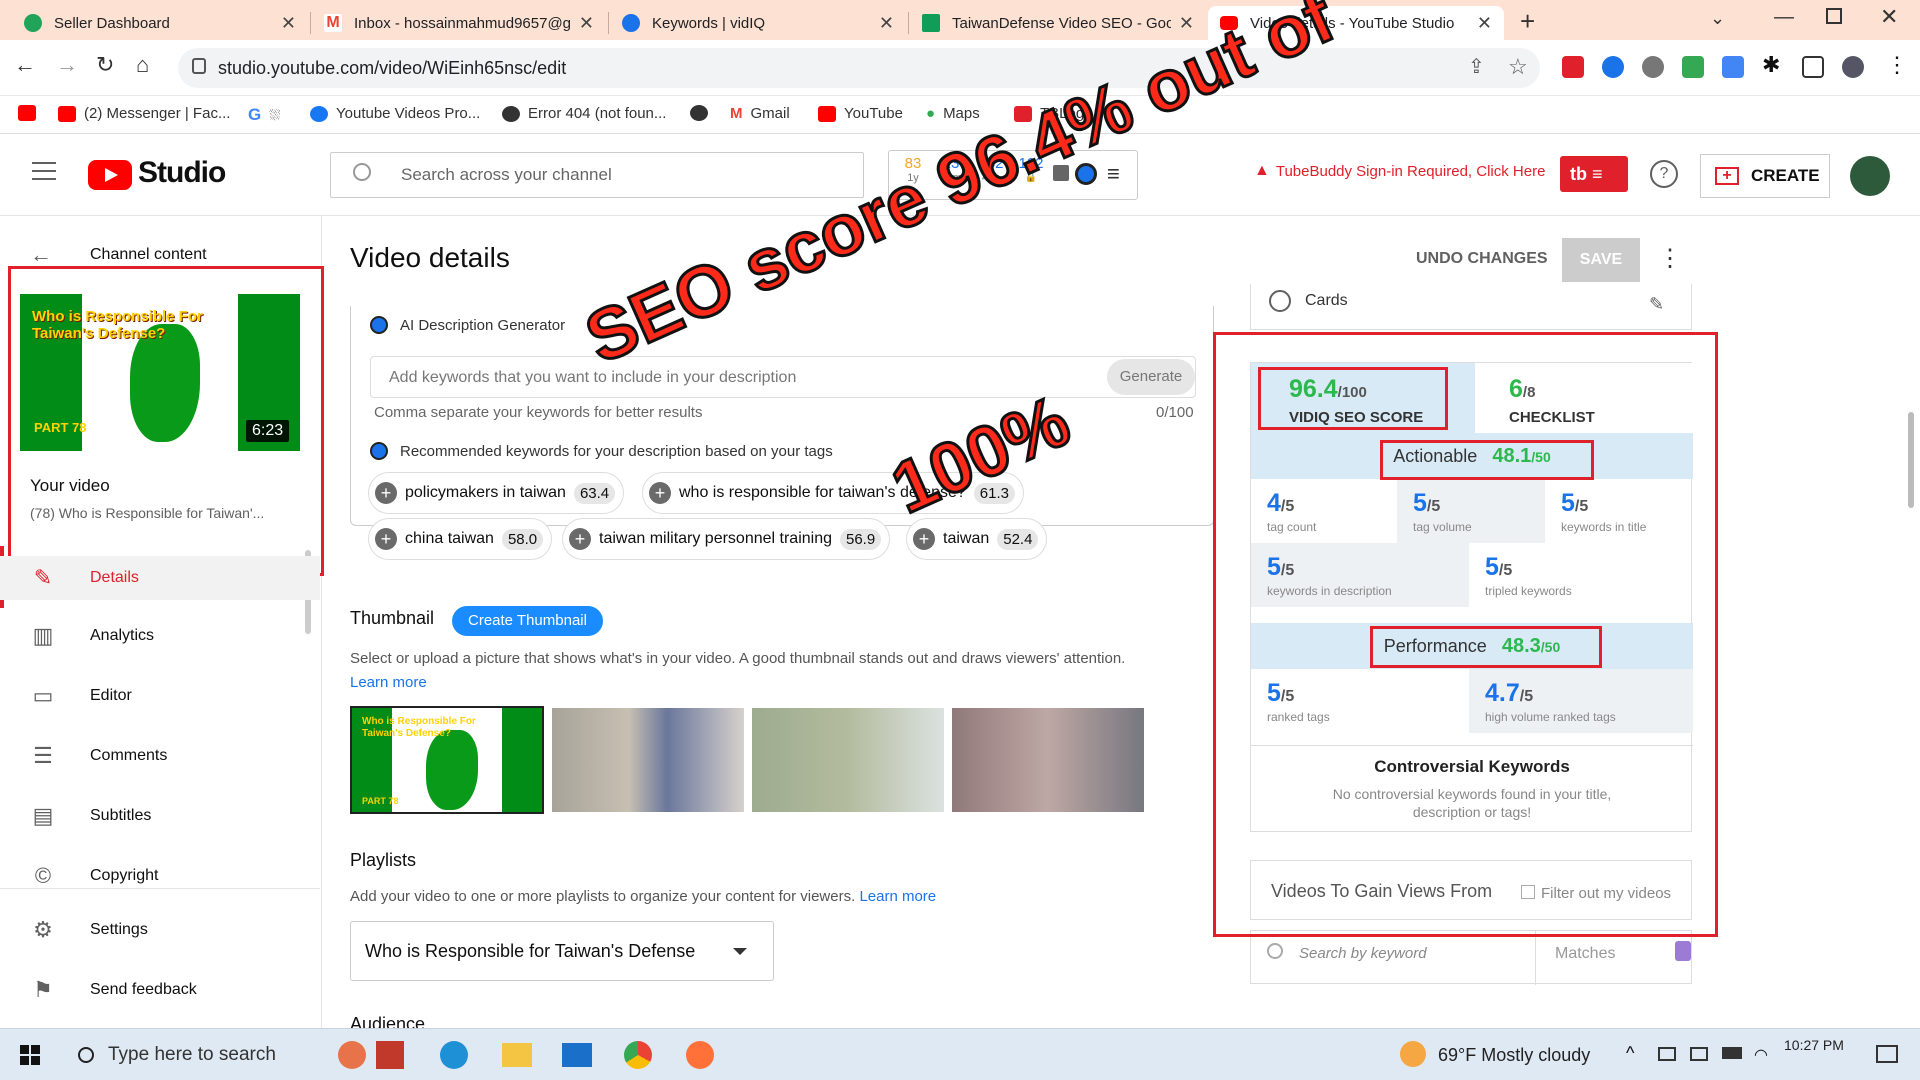  Describe the element at coordinates (1656, 304) in the screenshot. I see `pencil-icon: ✎` at that location.